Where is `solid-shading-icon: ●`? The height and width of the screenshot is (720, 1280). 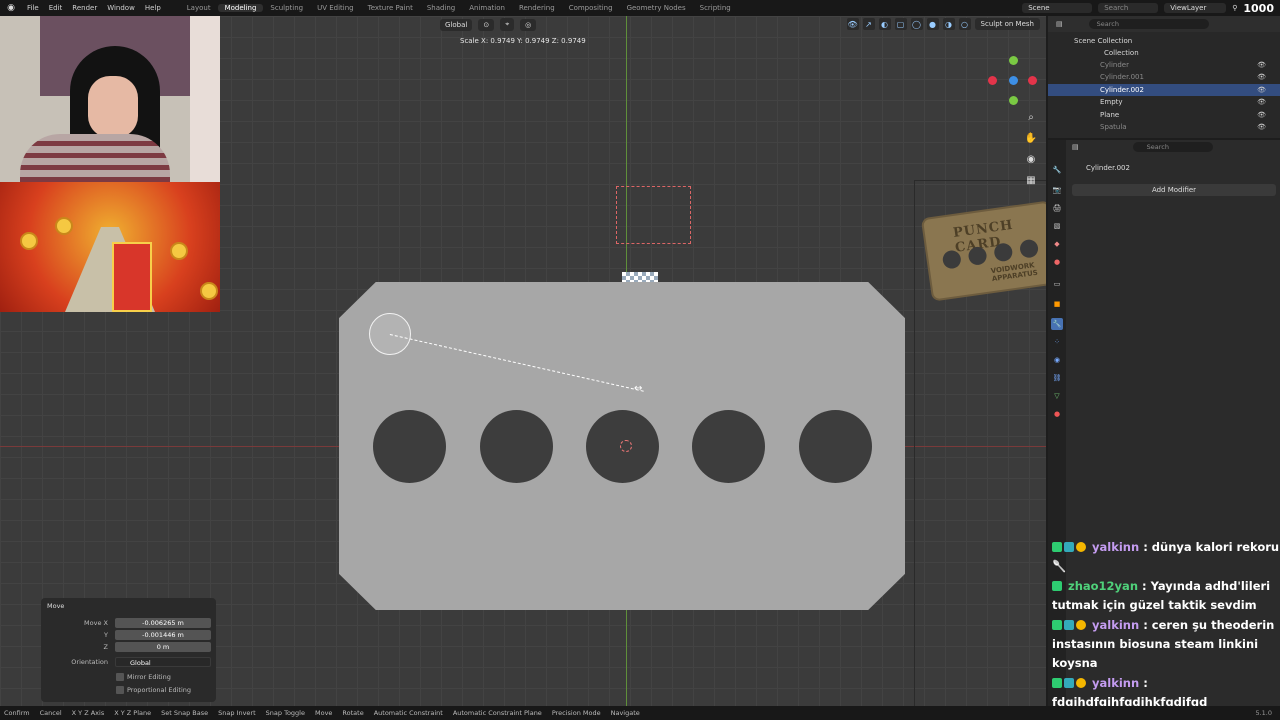 solid-shading-icon: ● is located at coordinates (932, 24).